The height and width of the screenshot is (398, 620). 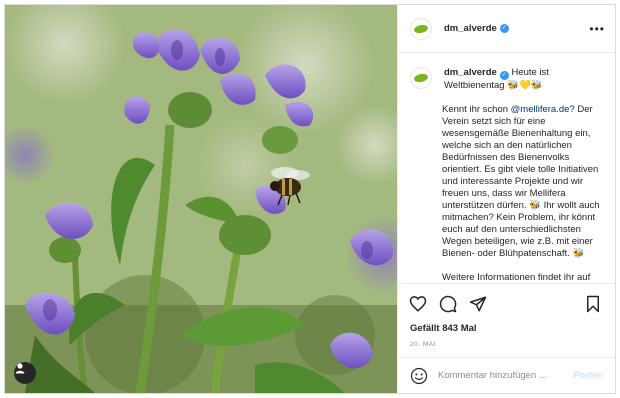 I want to click on caption-header: dm_alverde ✓ Heute ist Weltbienentag 🐝💛🐝, so click(x=505, y=79).